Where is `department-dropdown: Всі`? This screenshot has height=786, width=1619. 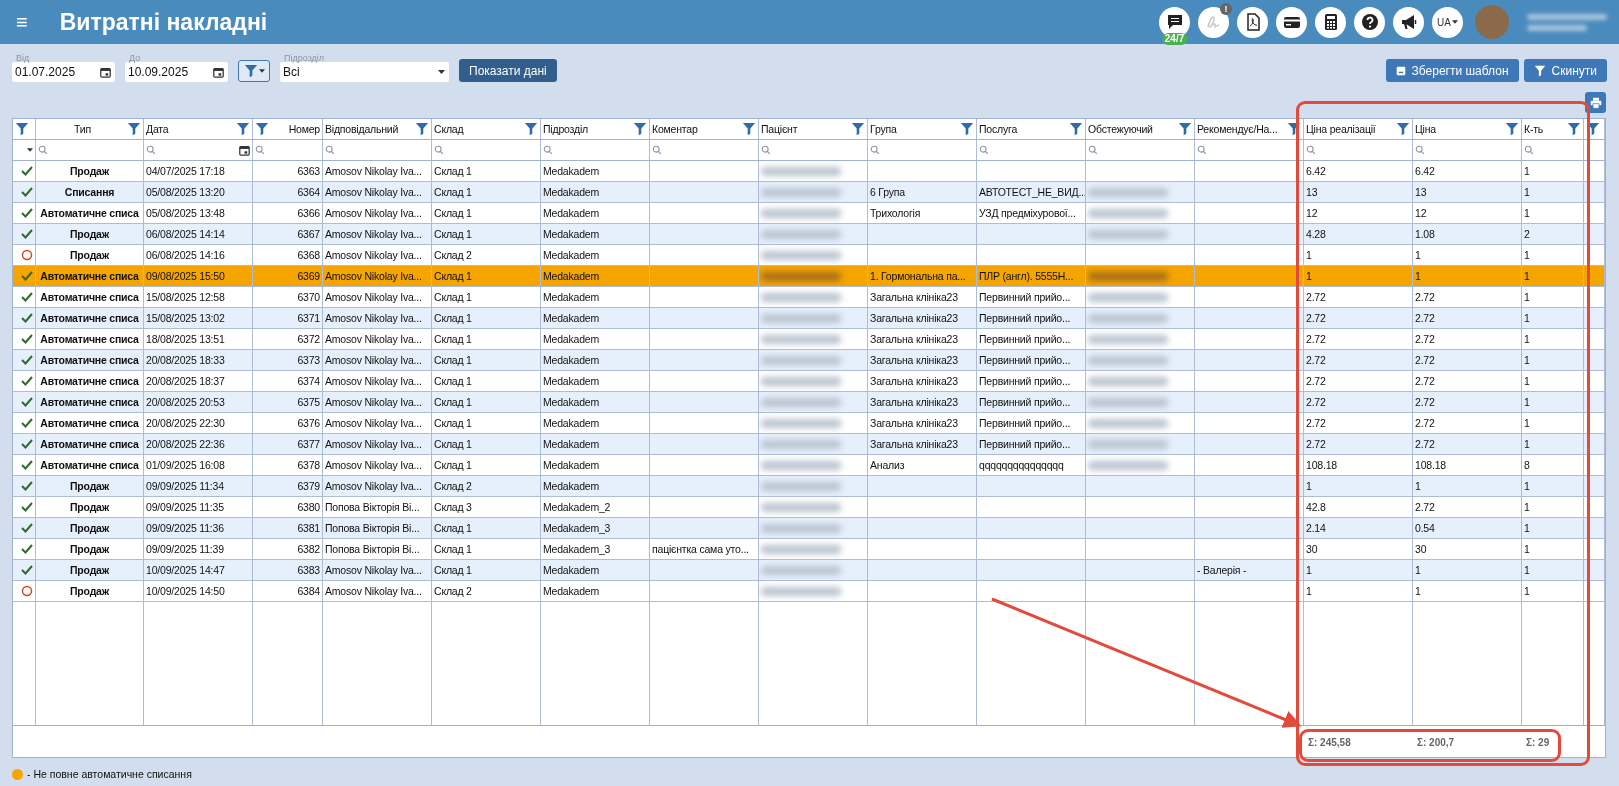 department-dropdown: Всі is located at coordinates (364, 72).